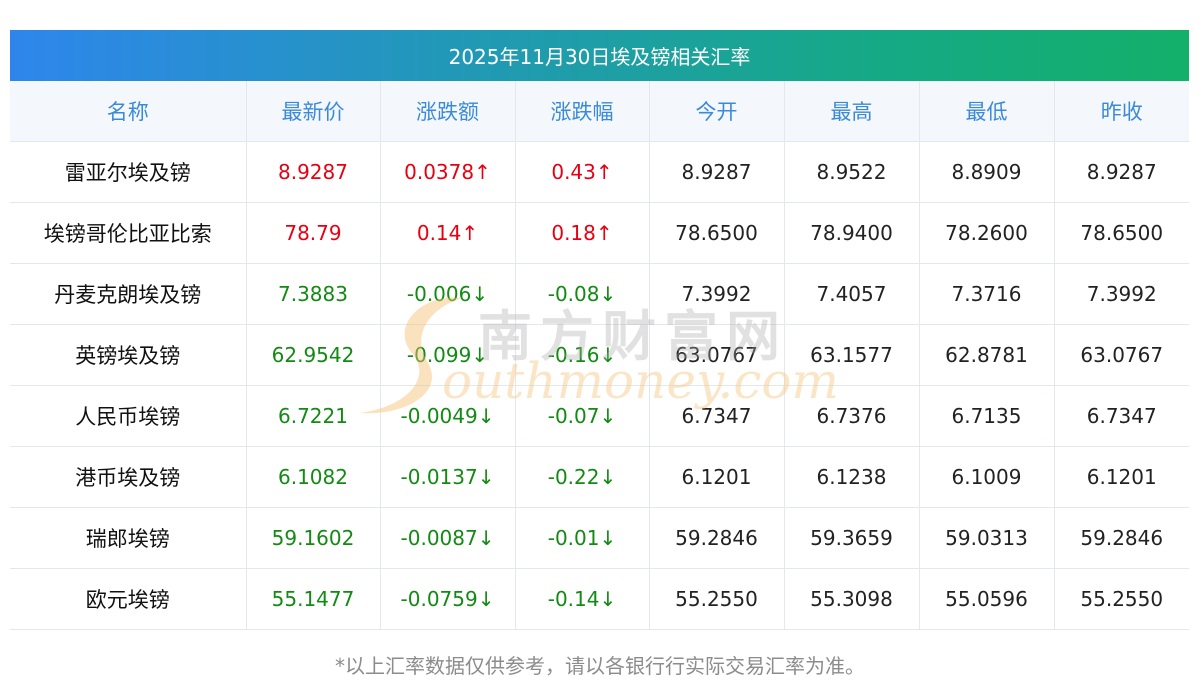  What do you see at coordinates (851, 599) in the screenshot?
I see `cell-high: 55.3098` at bounding box center [851, 599].